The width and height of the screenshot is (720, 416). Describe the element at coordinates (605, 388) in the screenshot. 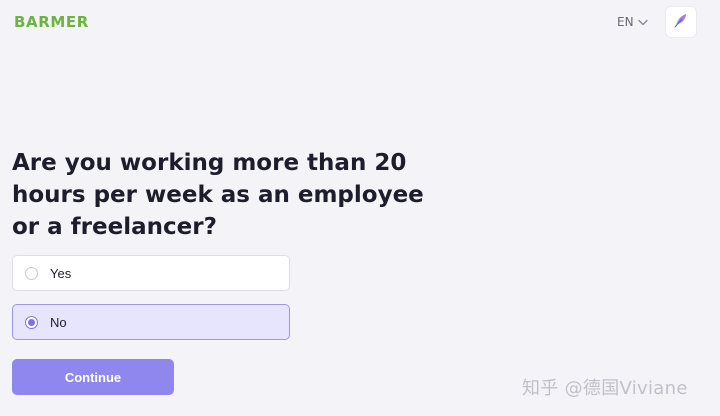

I see `watermark: 知乎 @德国Viviane` at that location.